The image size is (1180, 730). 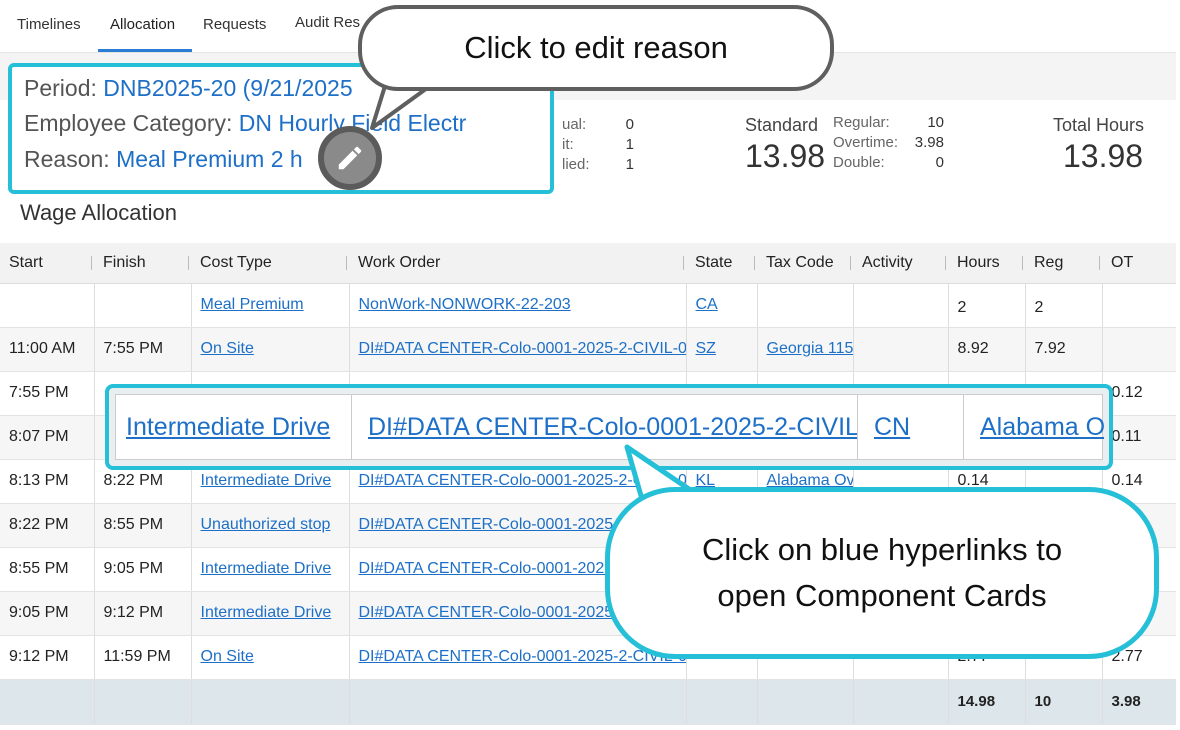 I want to click on col-cost-type: Cost Type, so click(x=270, y=263).